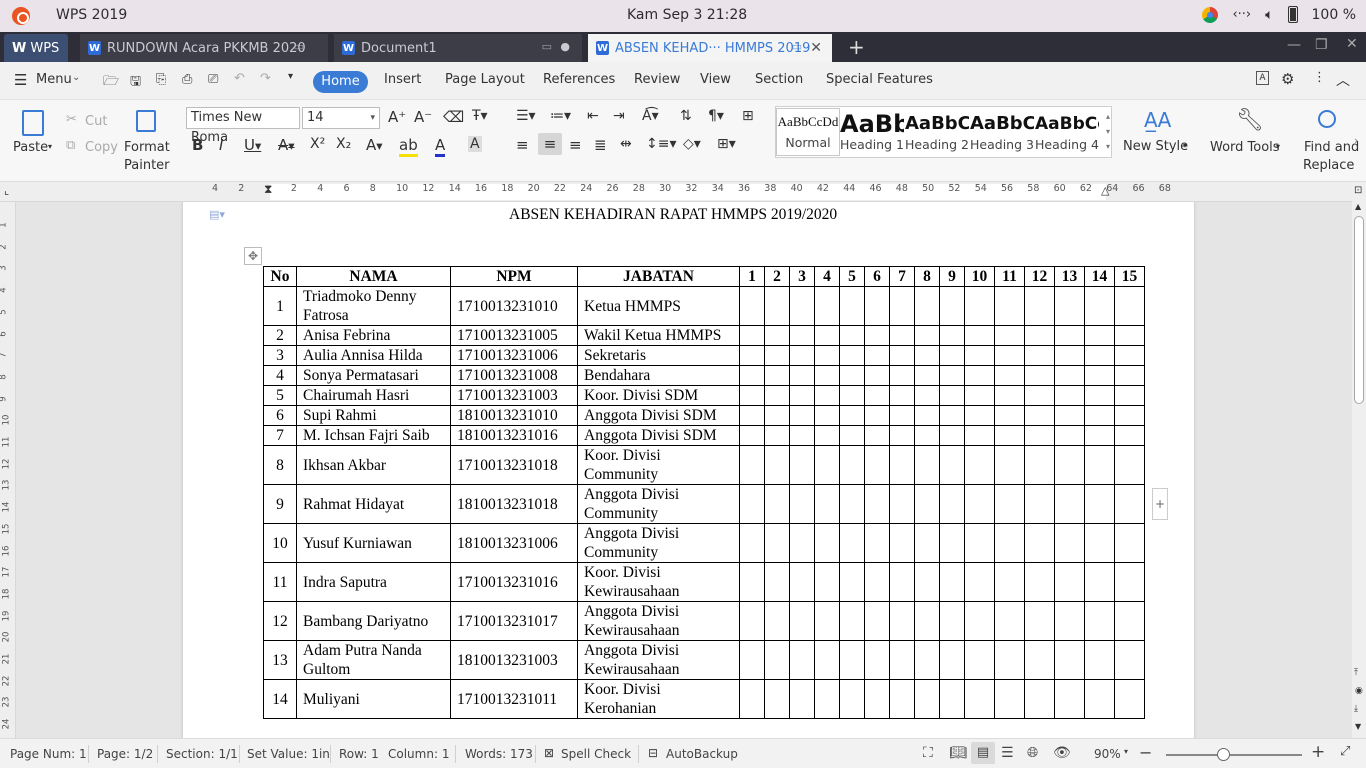 The image size is (1366, 768). What do you see at coordinates (373, 504) in the screenshot?
I see `cell-nama: Rahmat Hidayat` at bounding box center [373, 504].